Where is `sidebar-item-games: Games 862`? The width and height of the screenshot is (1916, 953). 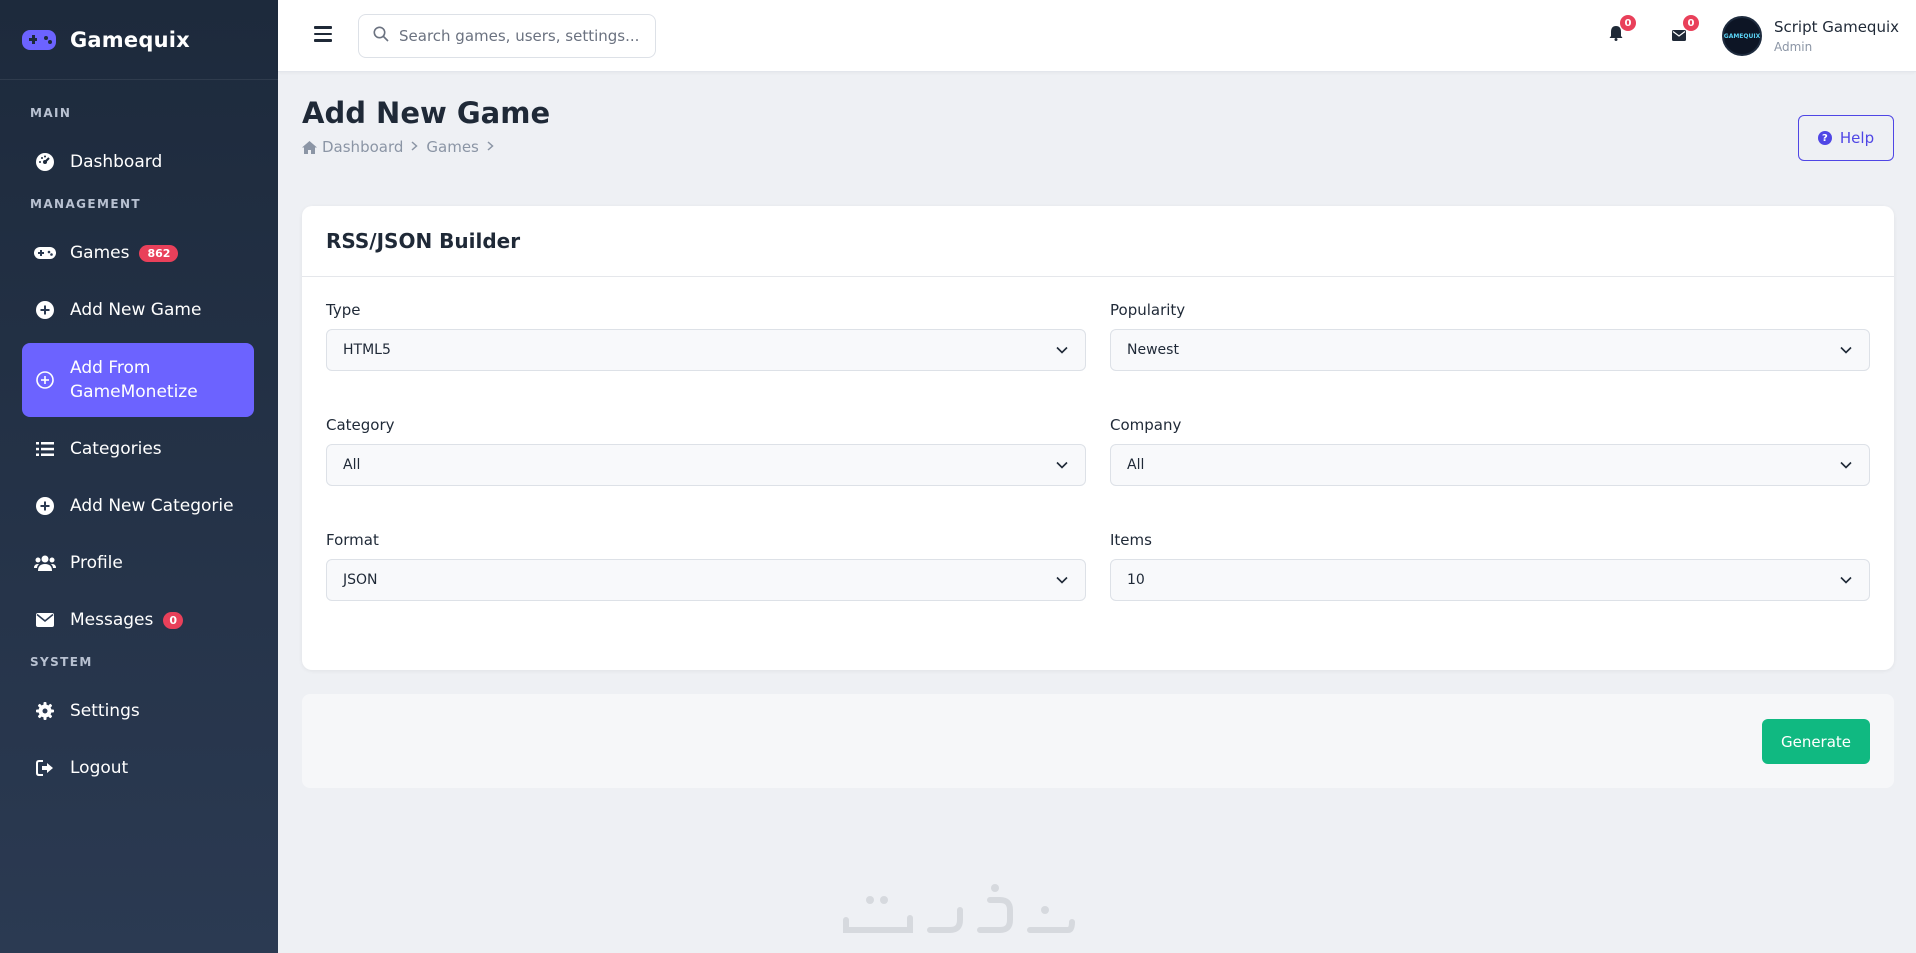 sidebar-item-games: Games 862 is located at coordinates (138, 253).